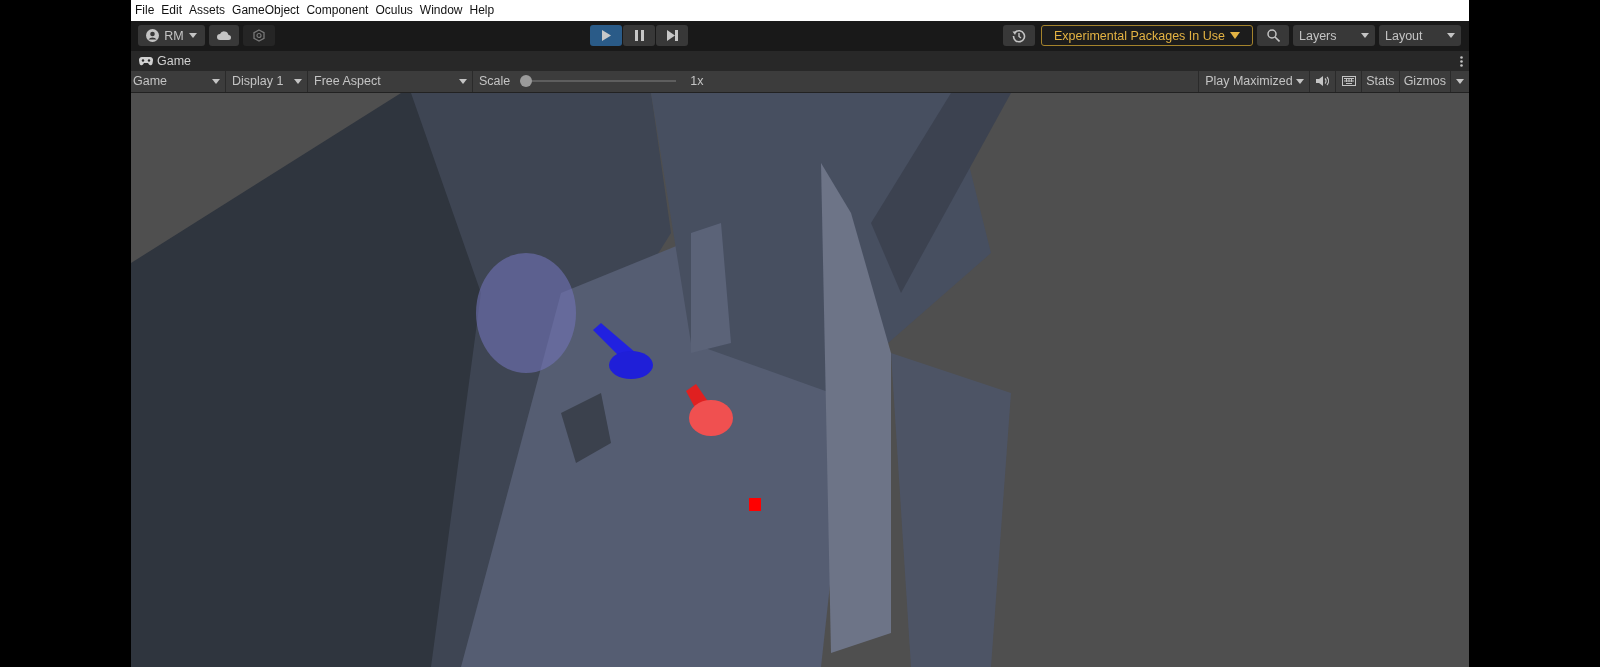 The width and height of the screenshot is (1600, 667). I want to click on search-icon, so click(1273, 36).